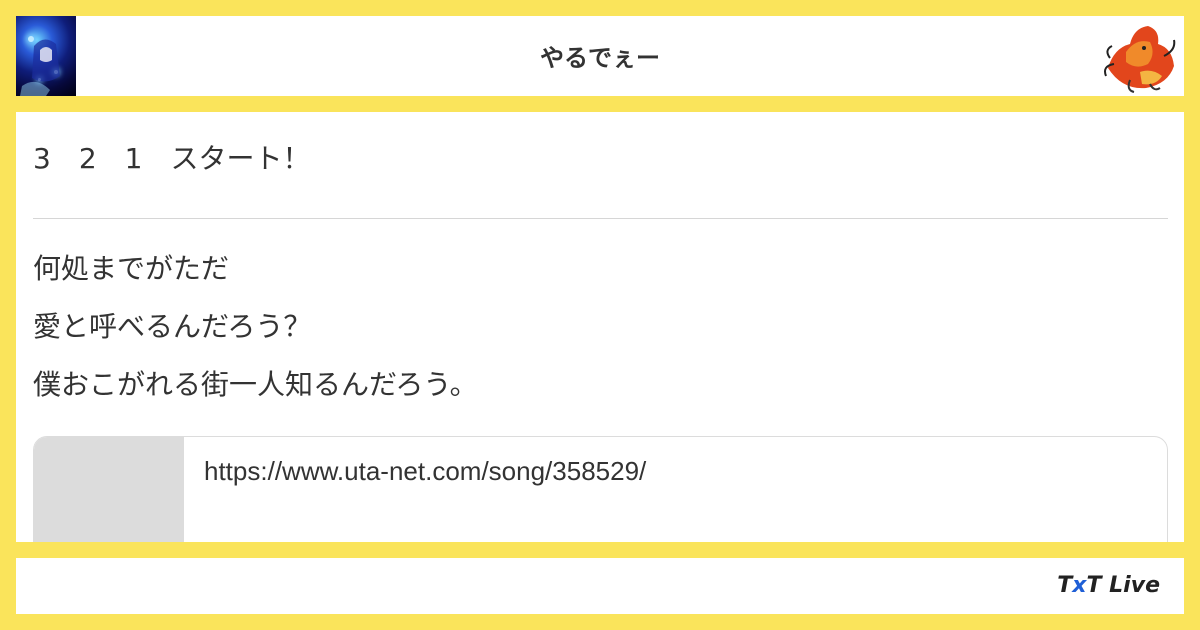 Image resolution: width=1200 pixels, height=630 pixels. Describe the element at coordinates (172, 158) in the screenshot. I see `post-headline: 3 2 1 スタート！` at that location.